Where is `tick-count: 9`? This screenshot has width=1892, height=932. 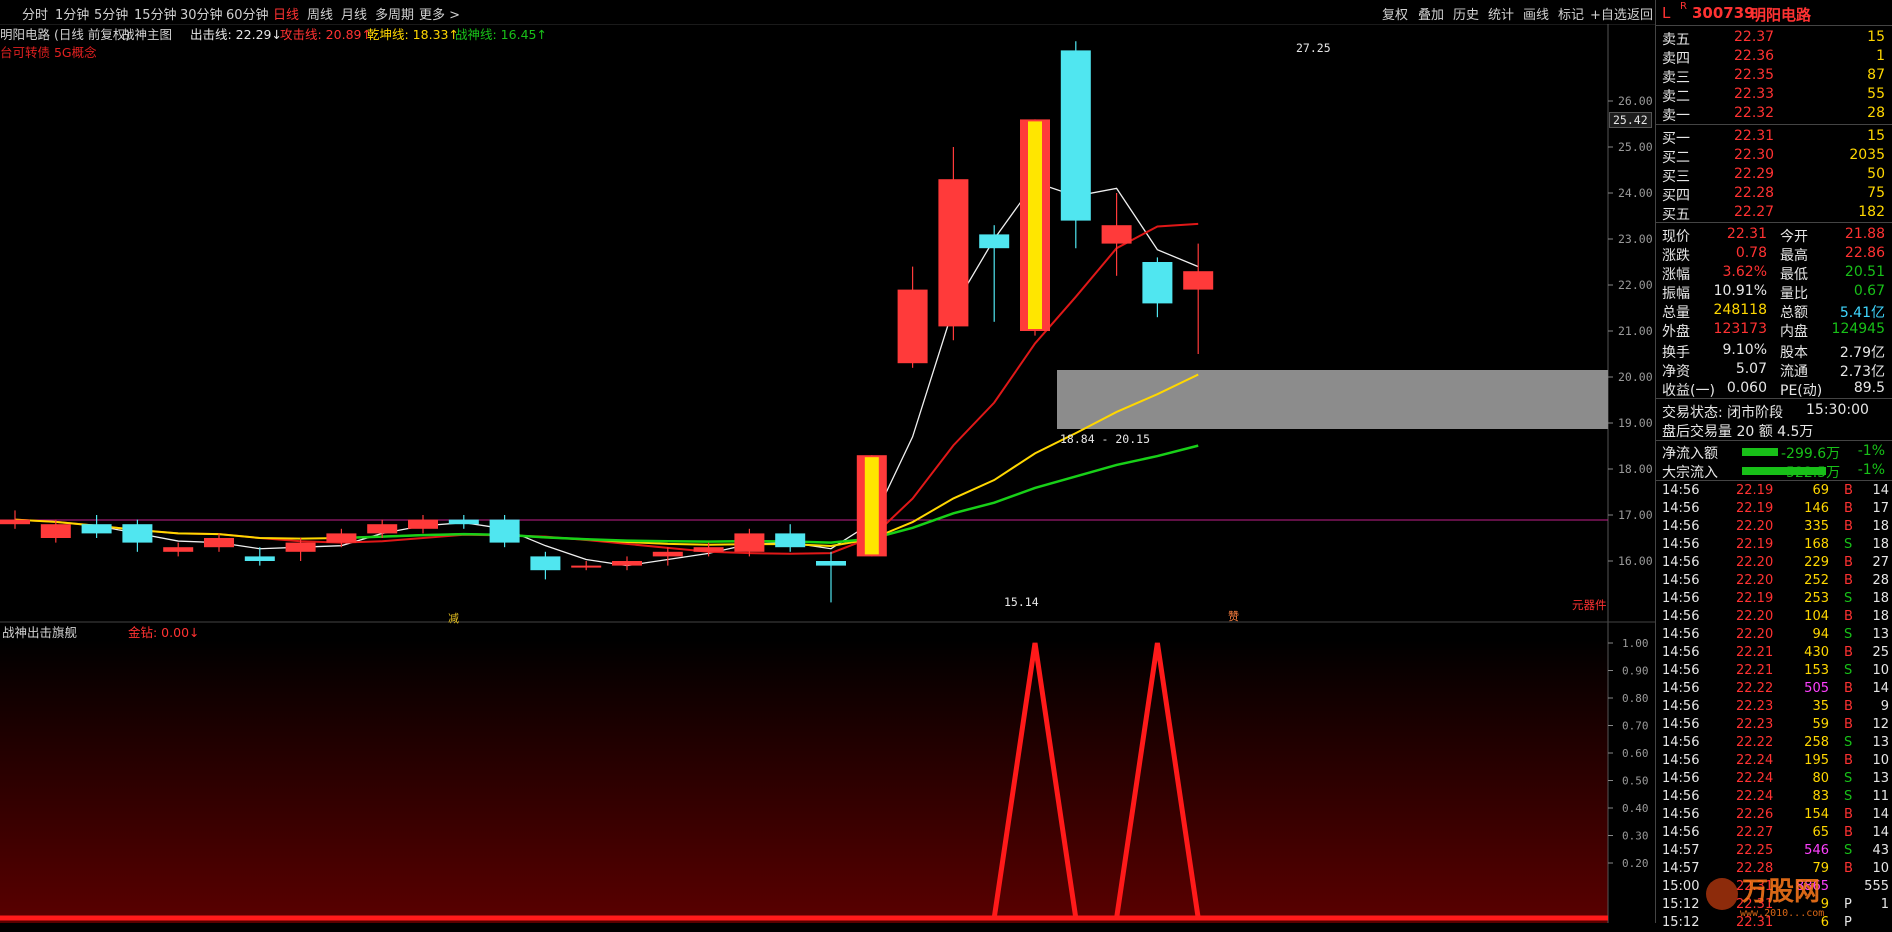
tick-count: 9 is located at coordinates (1884, 706).